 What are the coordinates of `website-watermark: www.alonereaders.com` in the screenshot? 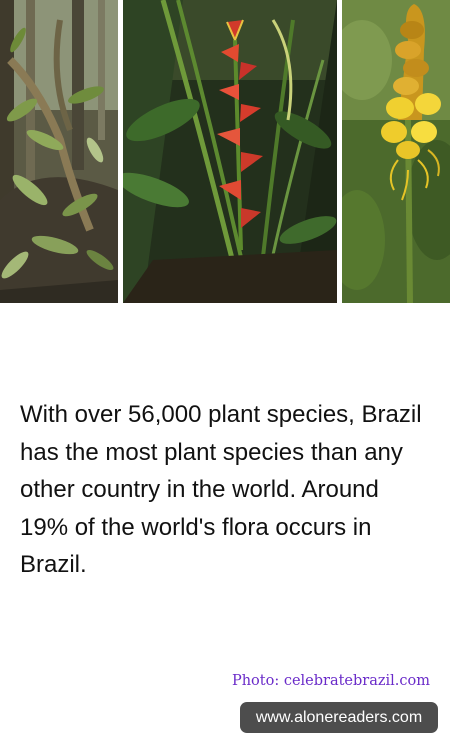 It's located at (339, 717).